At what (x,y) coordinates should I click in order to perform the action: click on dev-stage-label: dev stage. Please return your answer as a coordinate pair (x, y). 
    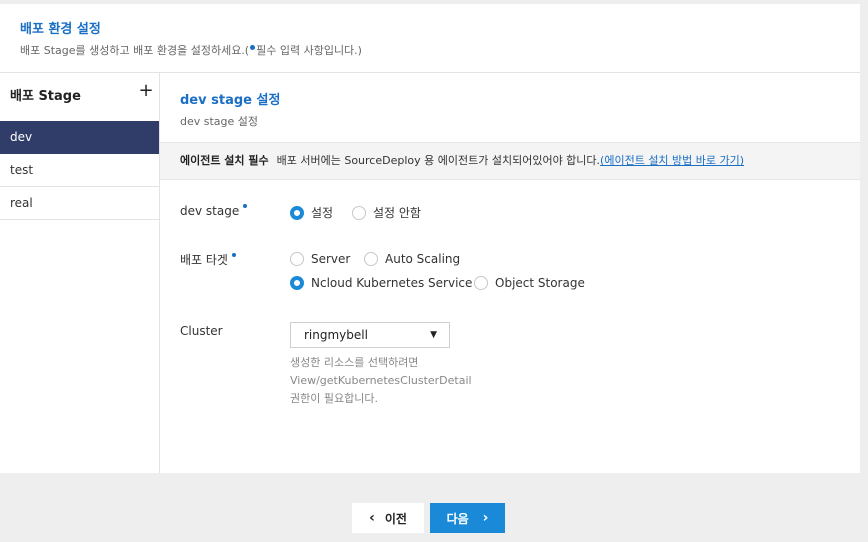
    Looking at the image, I should click on (214, 211).